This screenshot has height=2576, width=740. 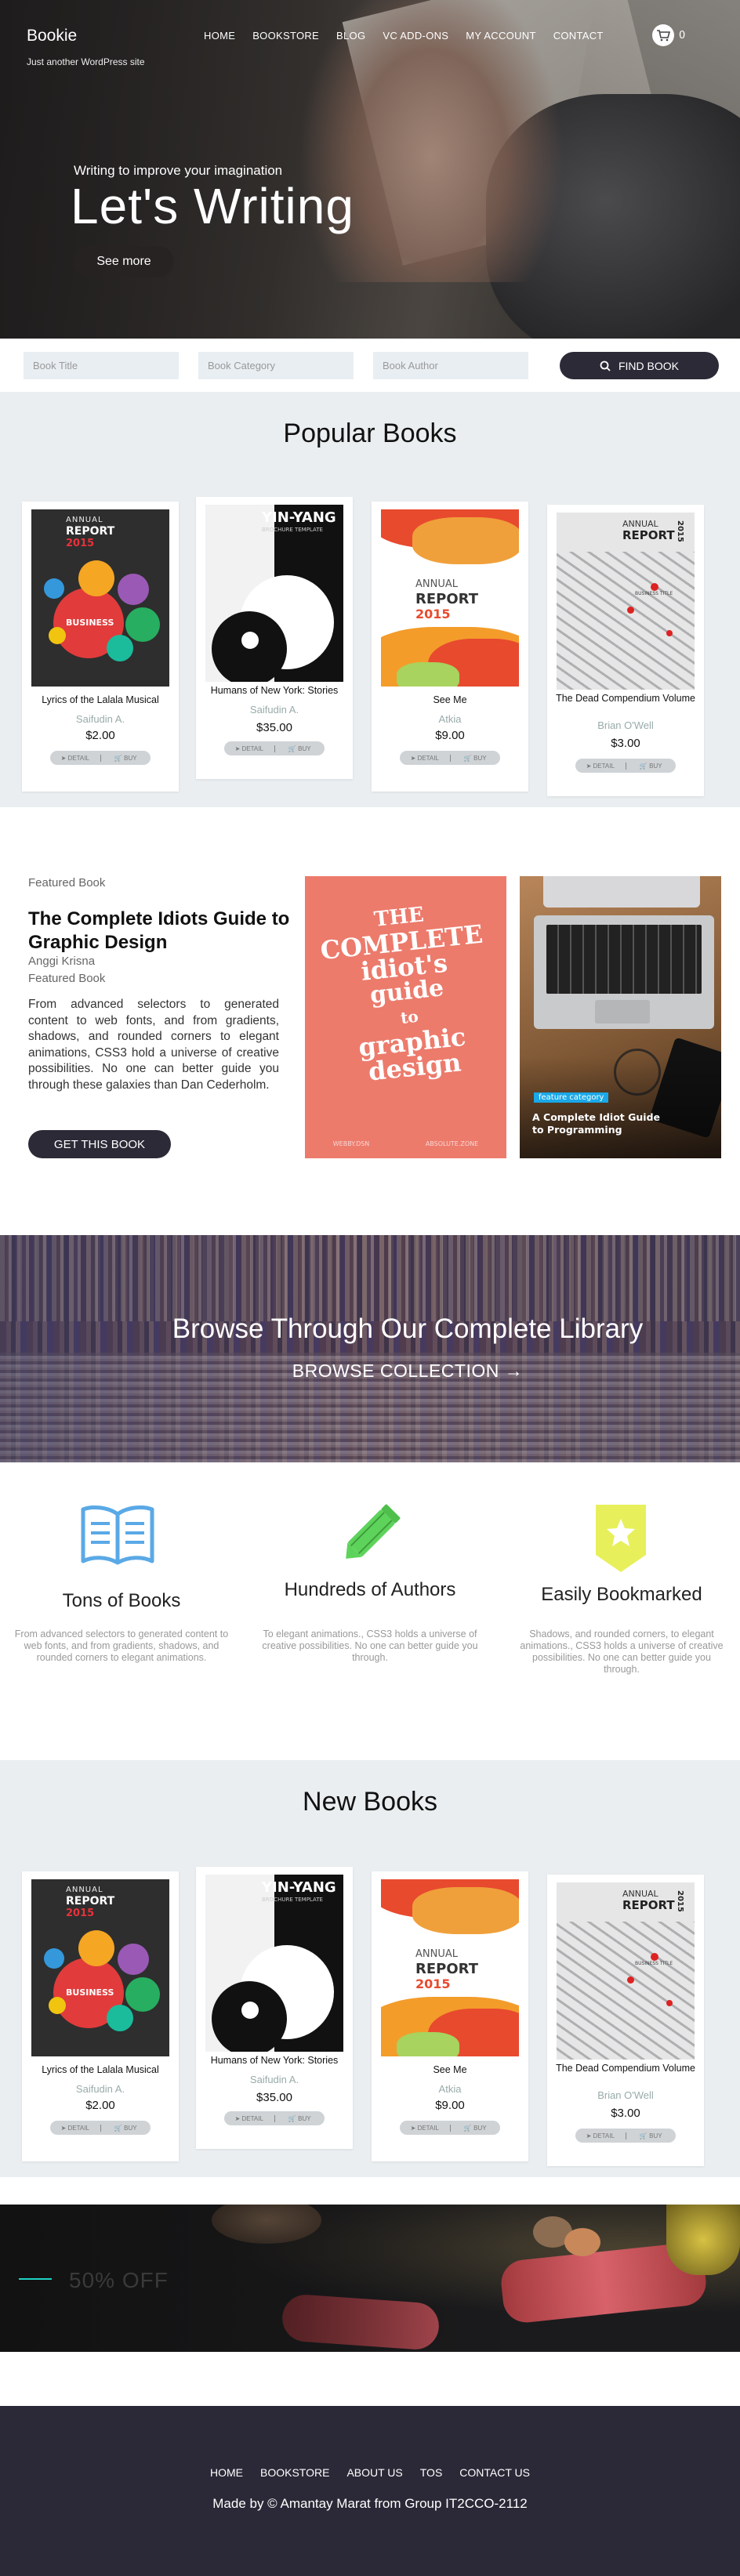 What do you see at coordinates (179, 170) in the screenshot?
I see `hero-subtitle: Writing to improve your imagination` at bounding box center [179, 170].